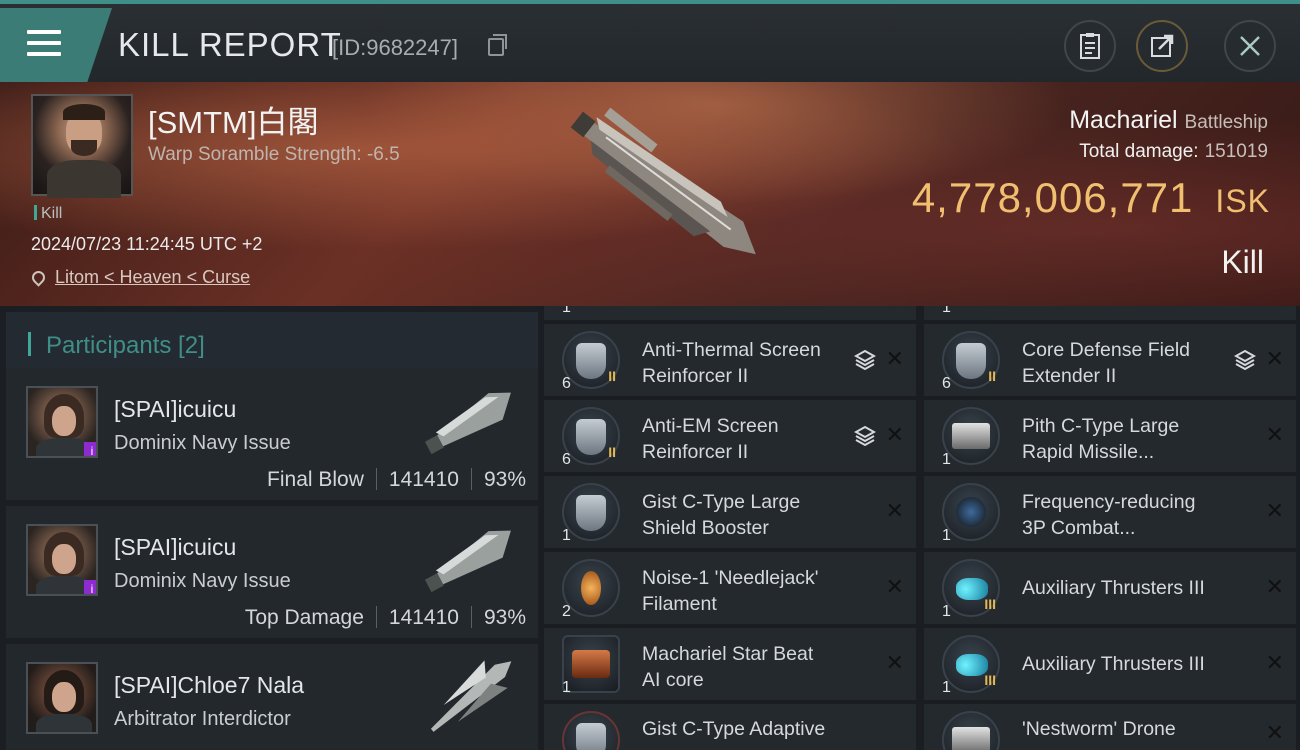  What do you see at coordinates (152, 277) in the screenshot?
I see `location-link: Litom < Heaven < Curse` at bounding box center [152, 277].